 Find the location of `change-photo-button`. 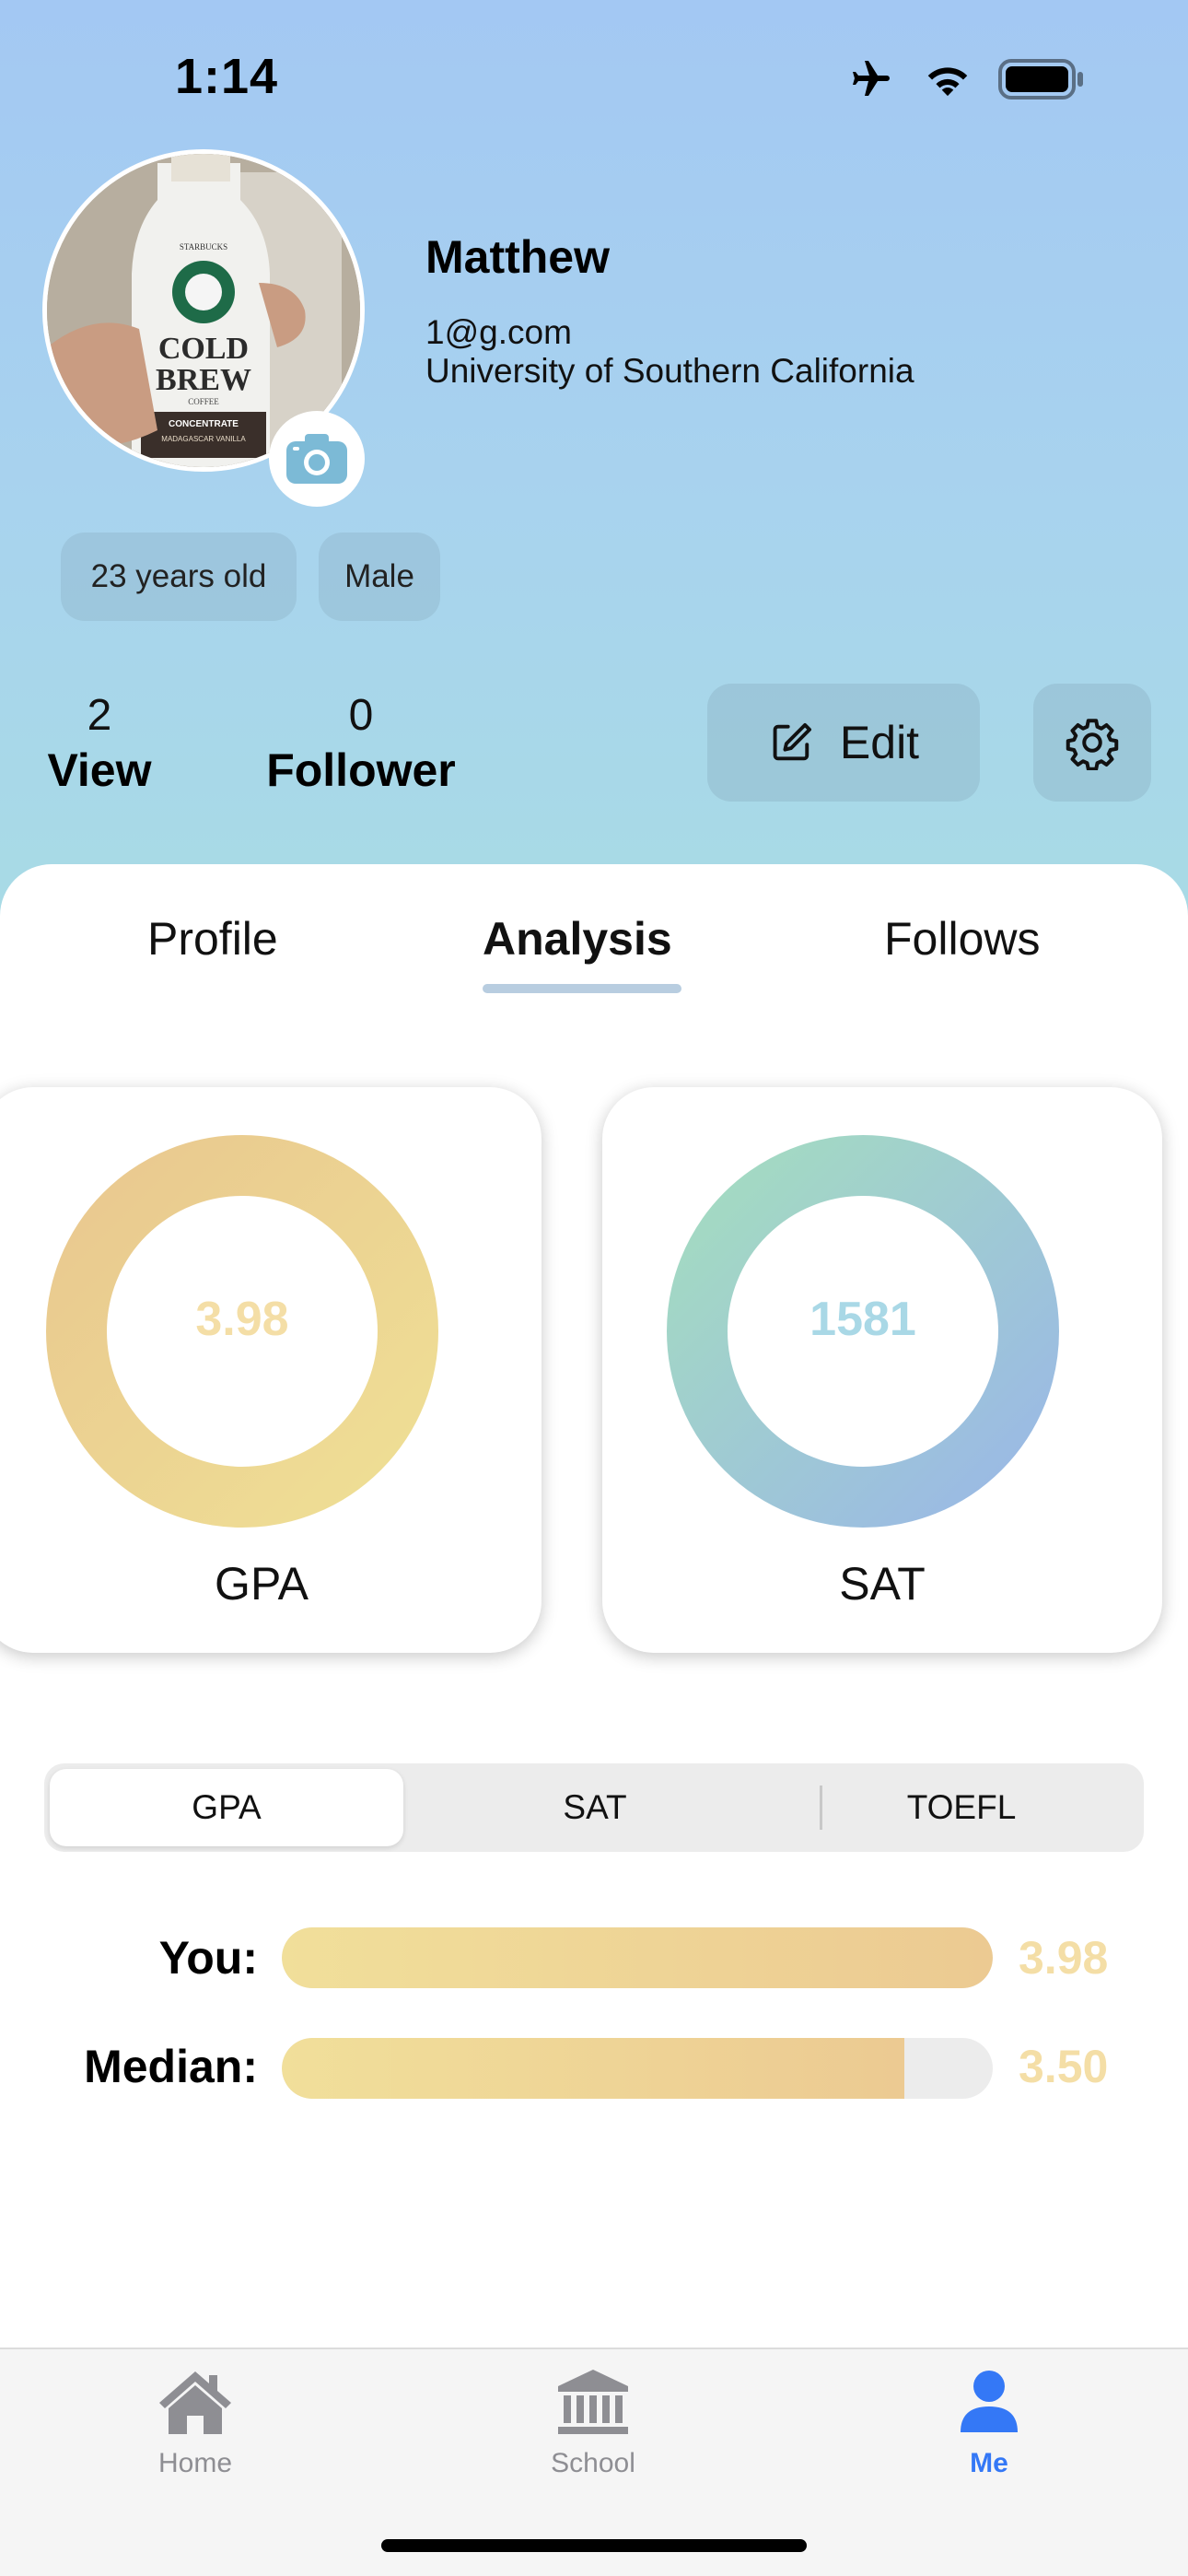

change-photo-button is located at coordinates (317, 459).